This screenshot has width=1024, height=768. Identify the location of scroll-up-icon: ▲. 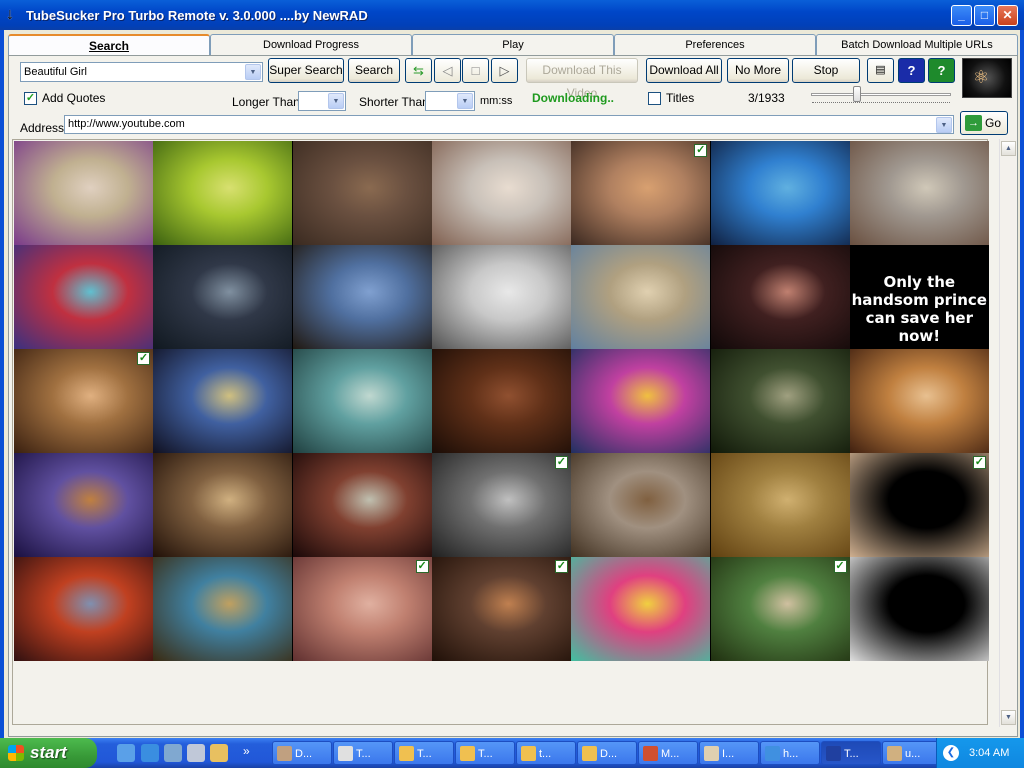
(1008, 148).